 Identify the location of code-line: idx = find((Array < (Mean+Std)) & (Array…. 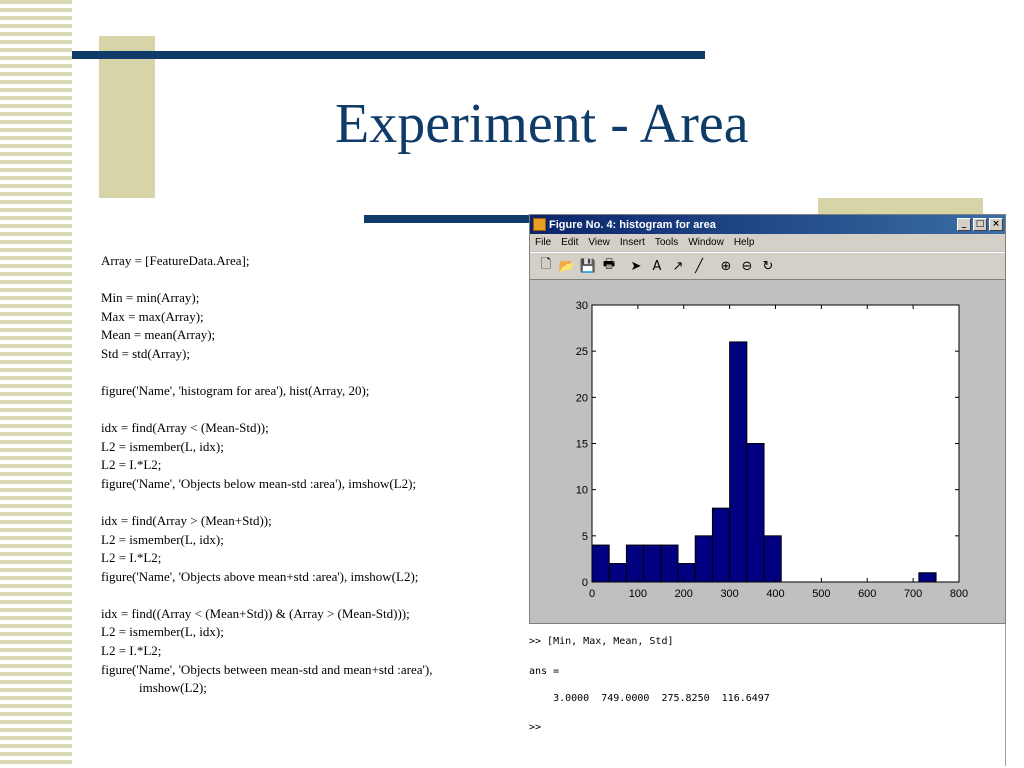
(255, 613).